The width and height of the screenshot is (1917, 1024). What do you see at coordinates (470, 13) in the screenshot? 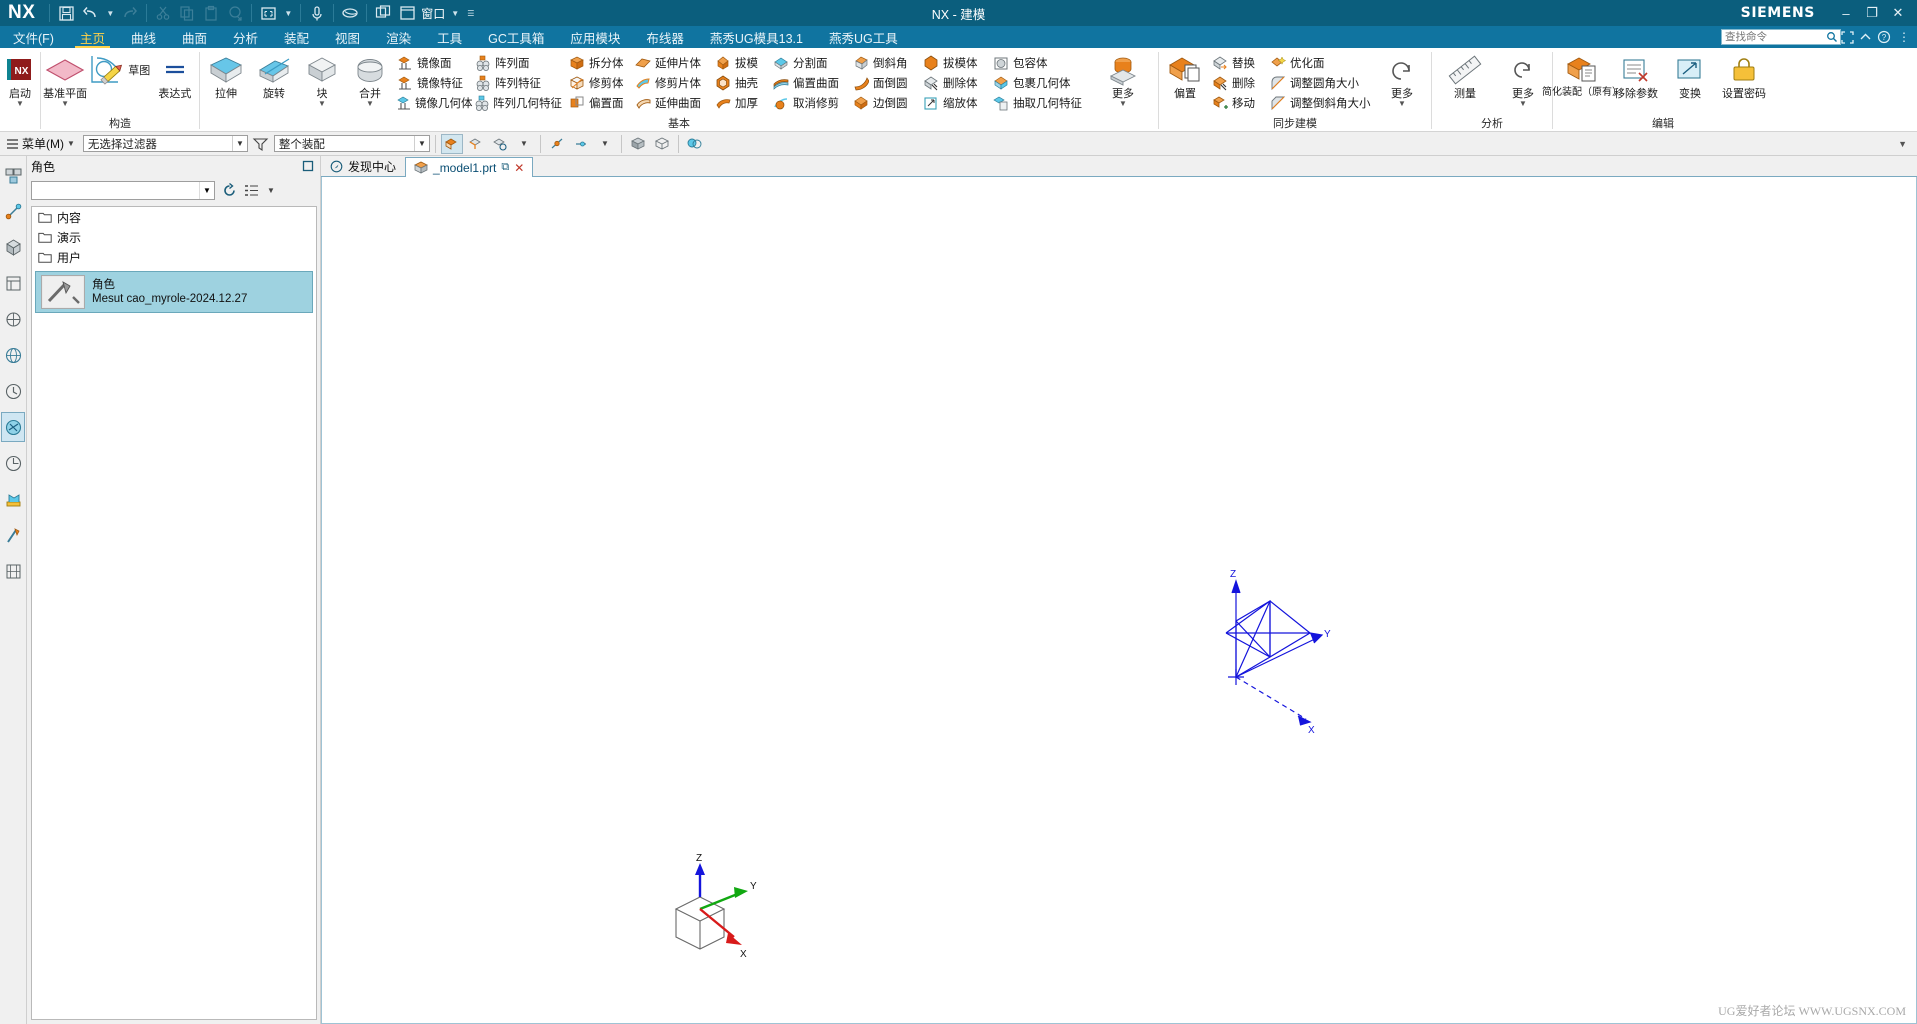
I see `quickaccess-overflow-caret: ☰` at bounding box center [470, 13].